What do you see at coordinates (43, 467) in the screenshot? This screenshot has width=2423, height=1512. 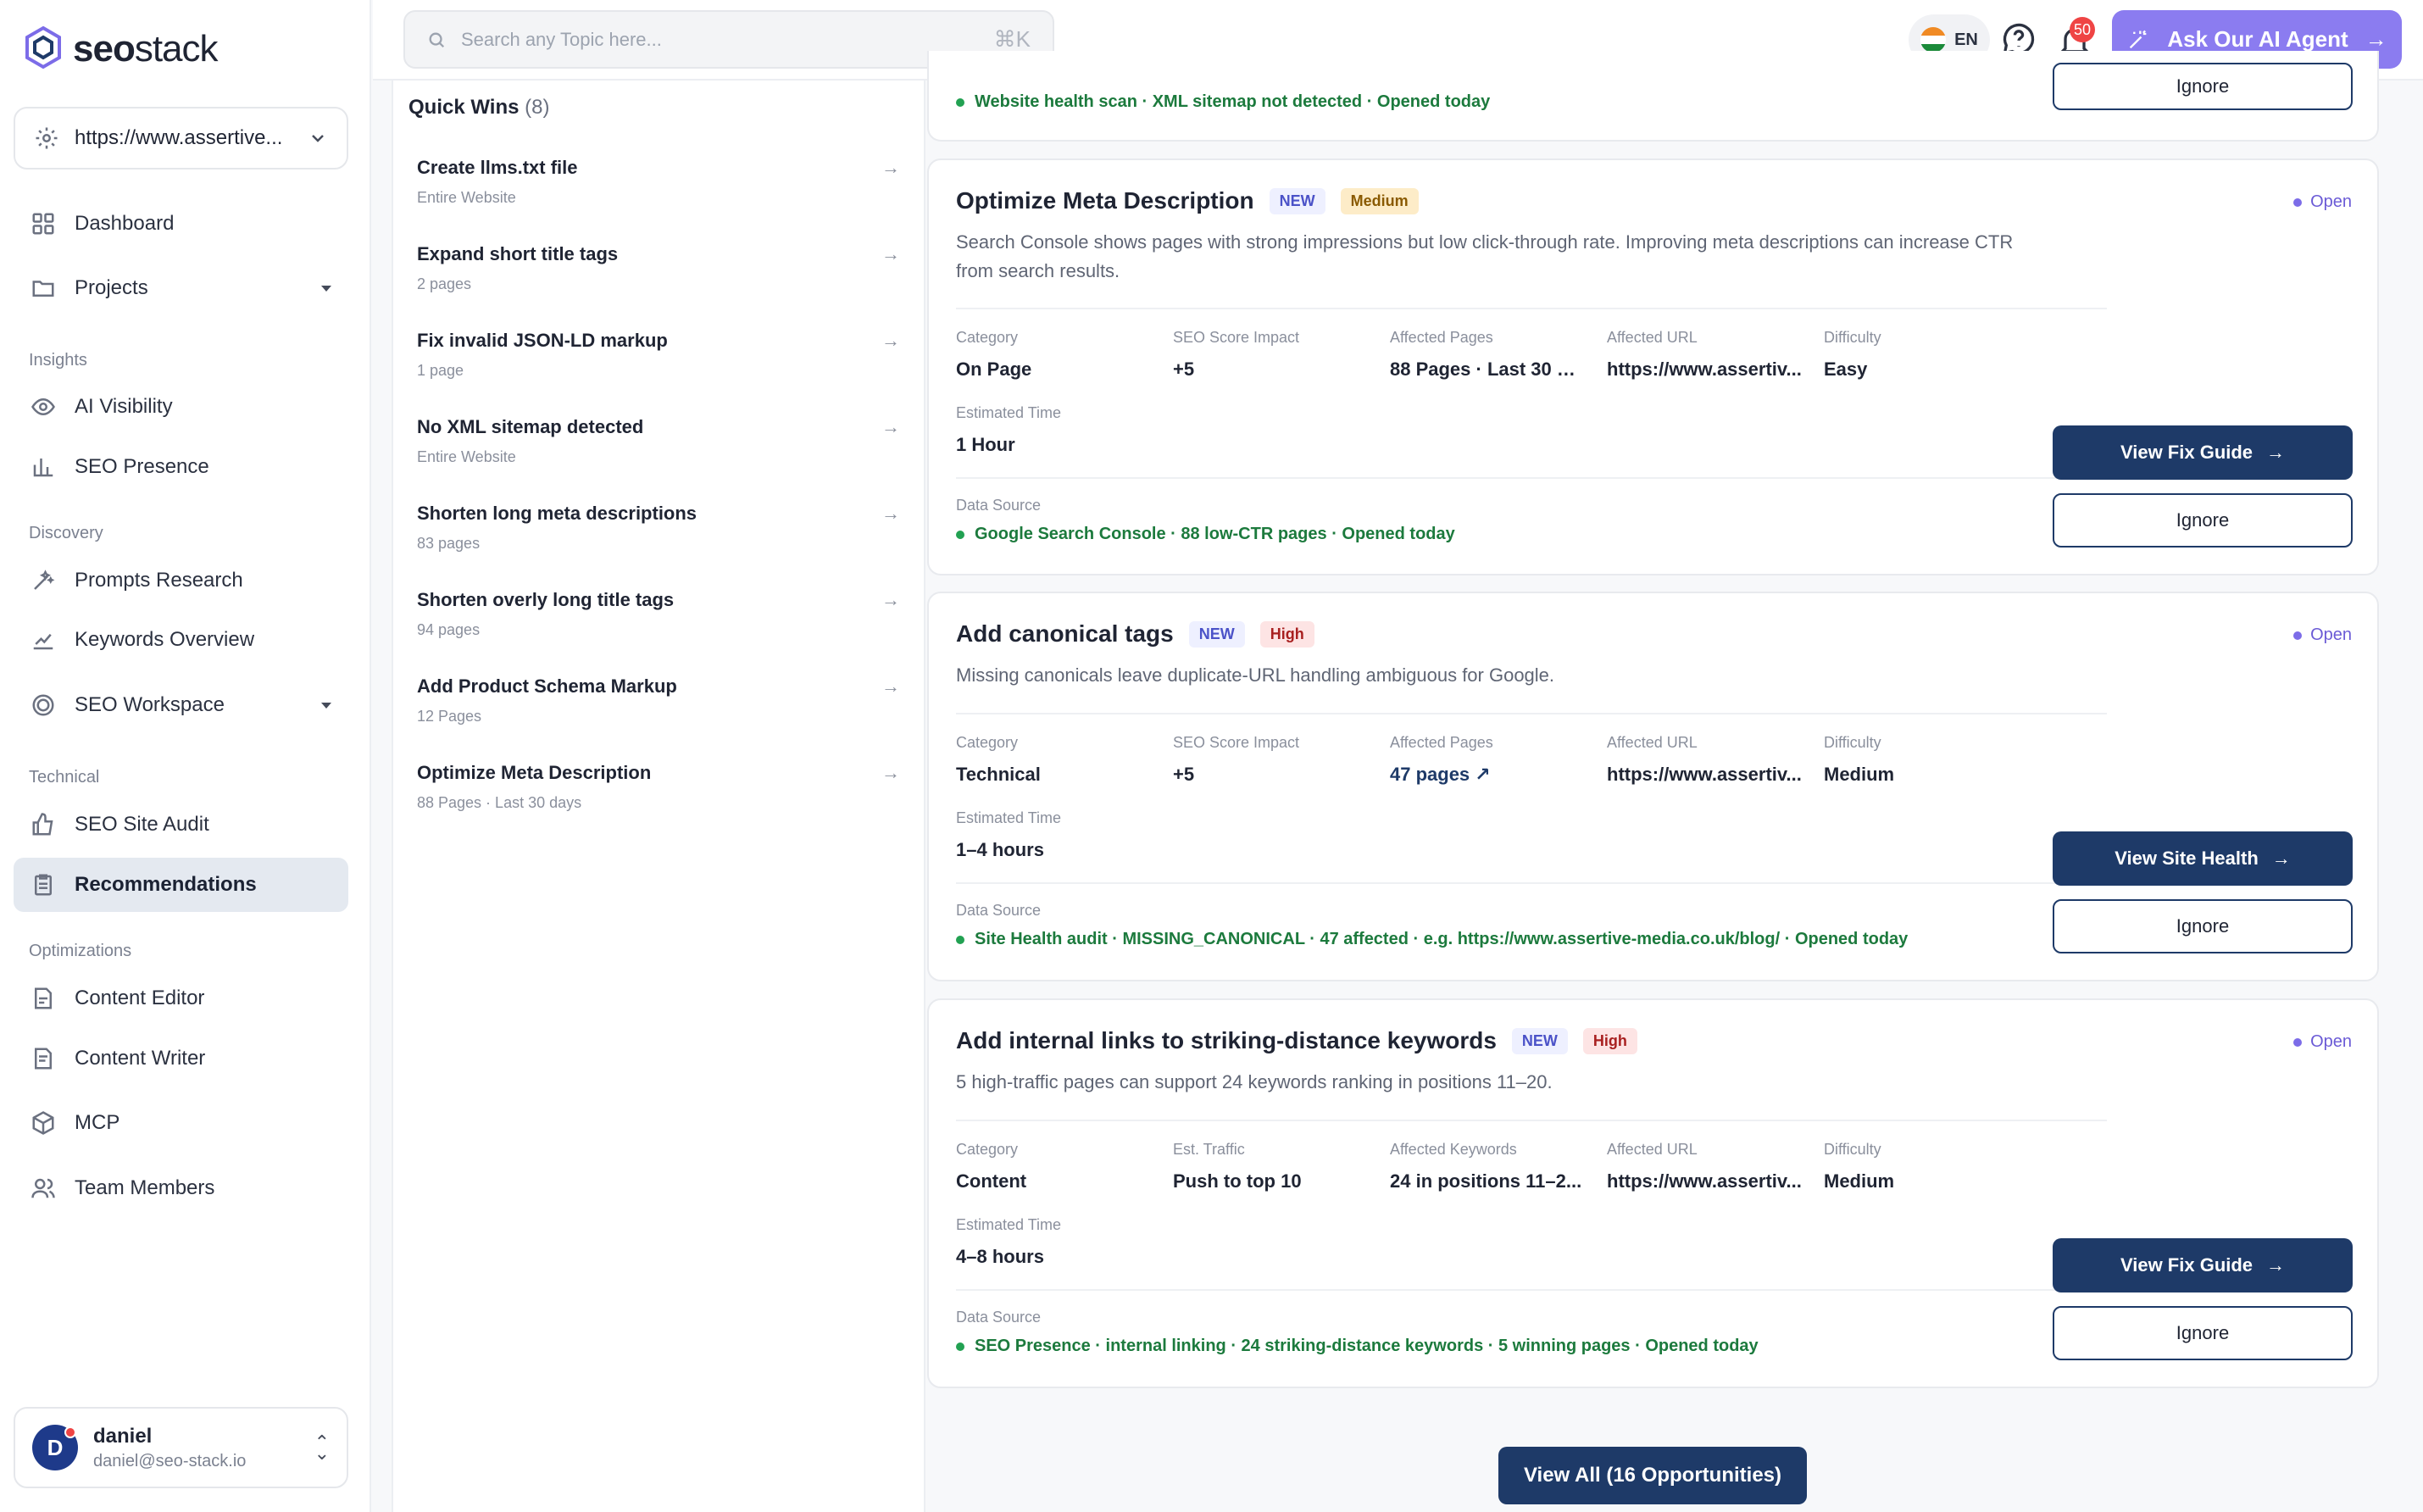 I see `bar-chart-icon` at bounding box center [43, 467].